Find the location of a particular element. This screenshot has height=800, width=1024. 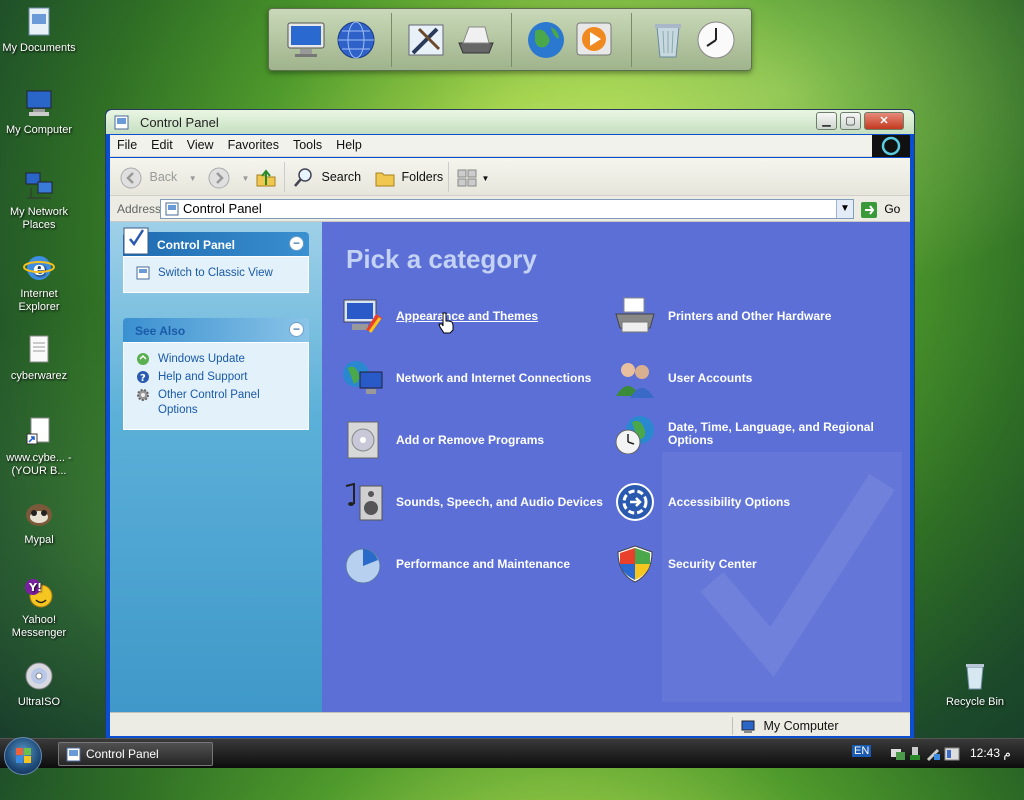

desktop-icon-my-computer: My Computer is located at coordinates (39, 112).